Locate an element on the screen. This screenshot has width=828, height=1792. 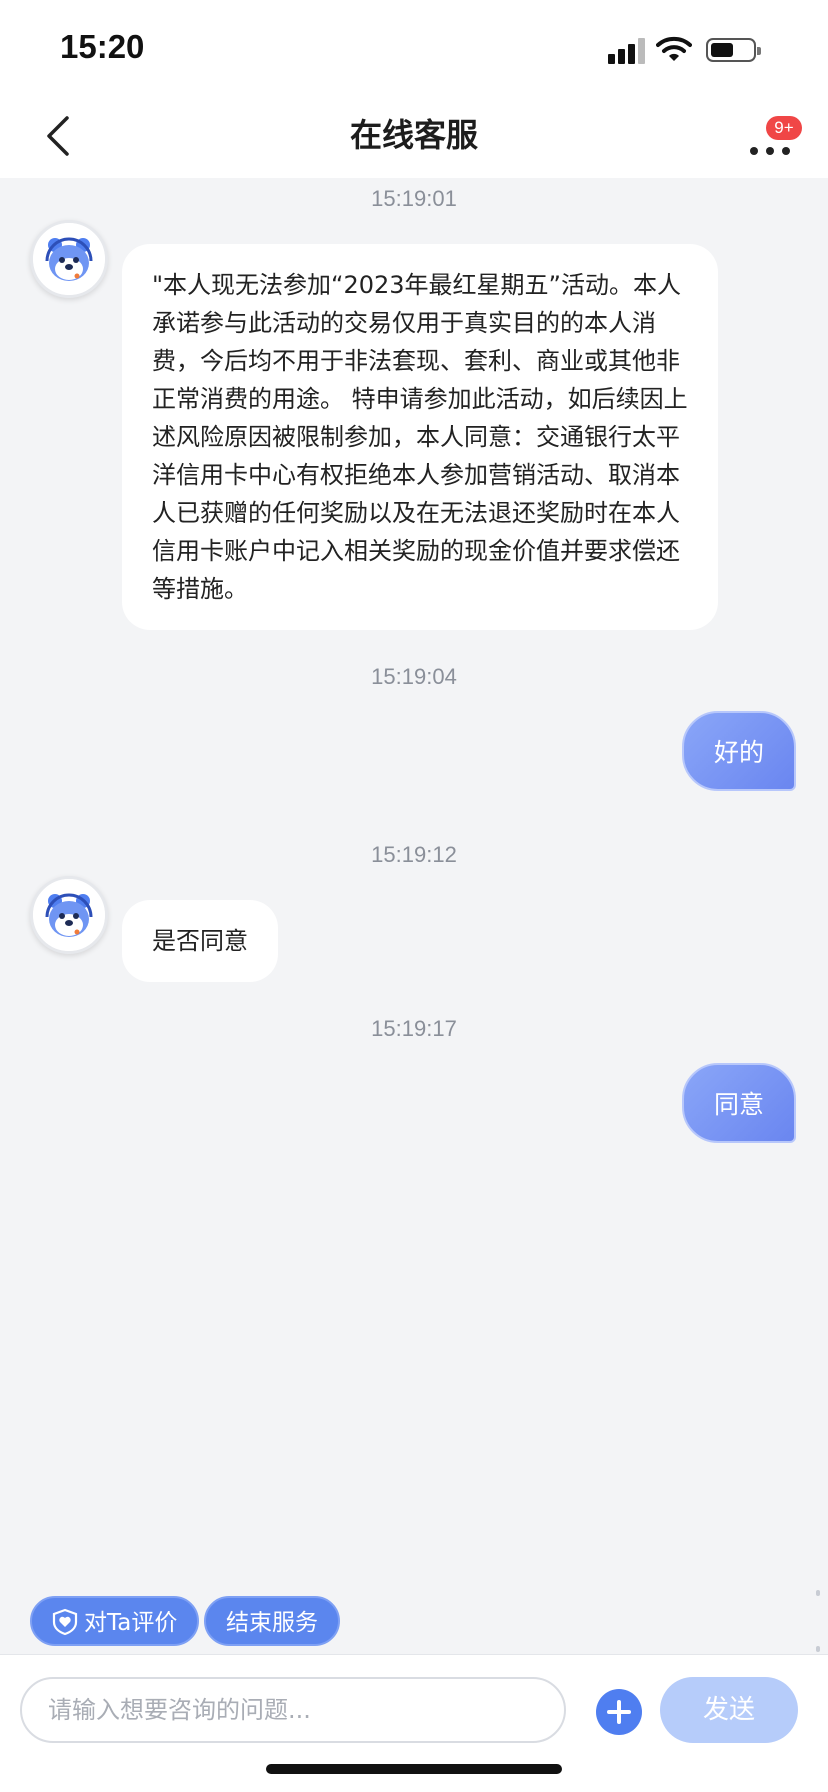
status-time: 15:20 is located at coordinates (102, 46).